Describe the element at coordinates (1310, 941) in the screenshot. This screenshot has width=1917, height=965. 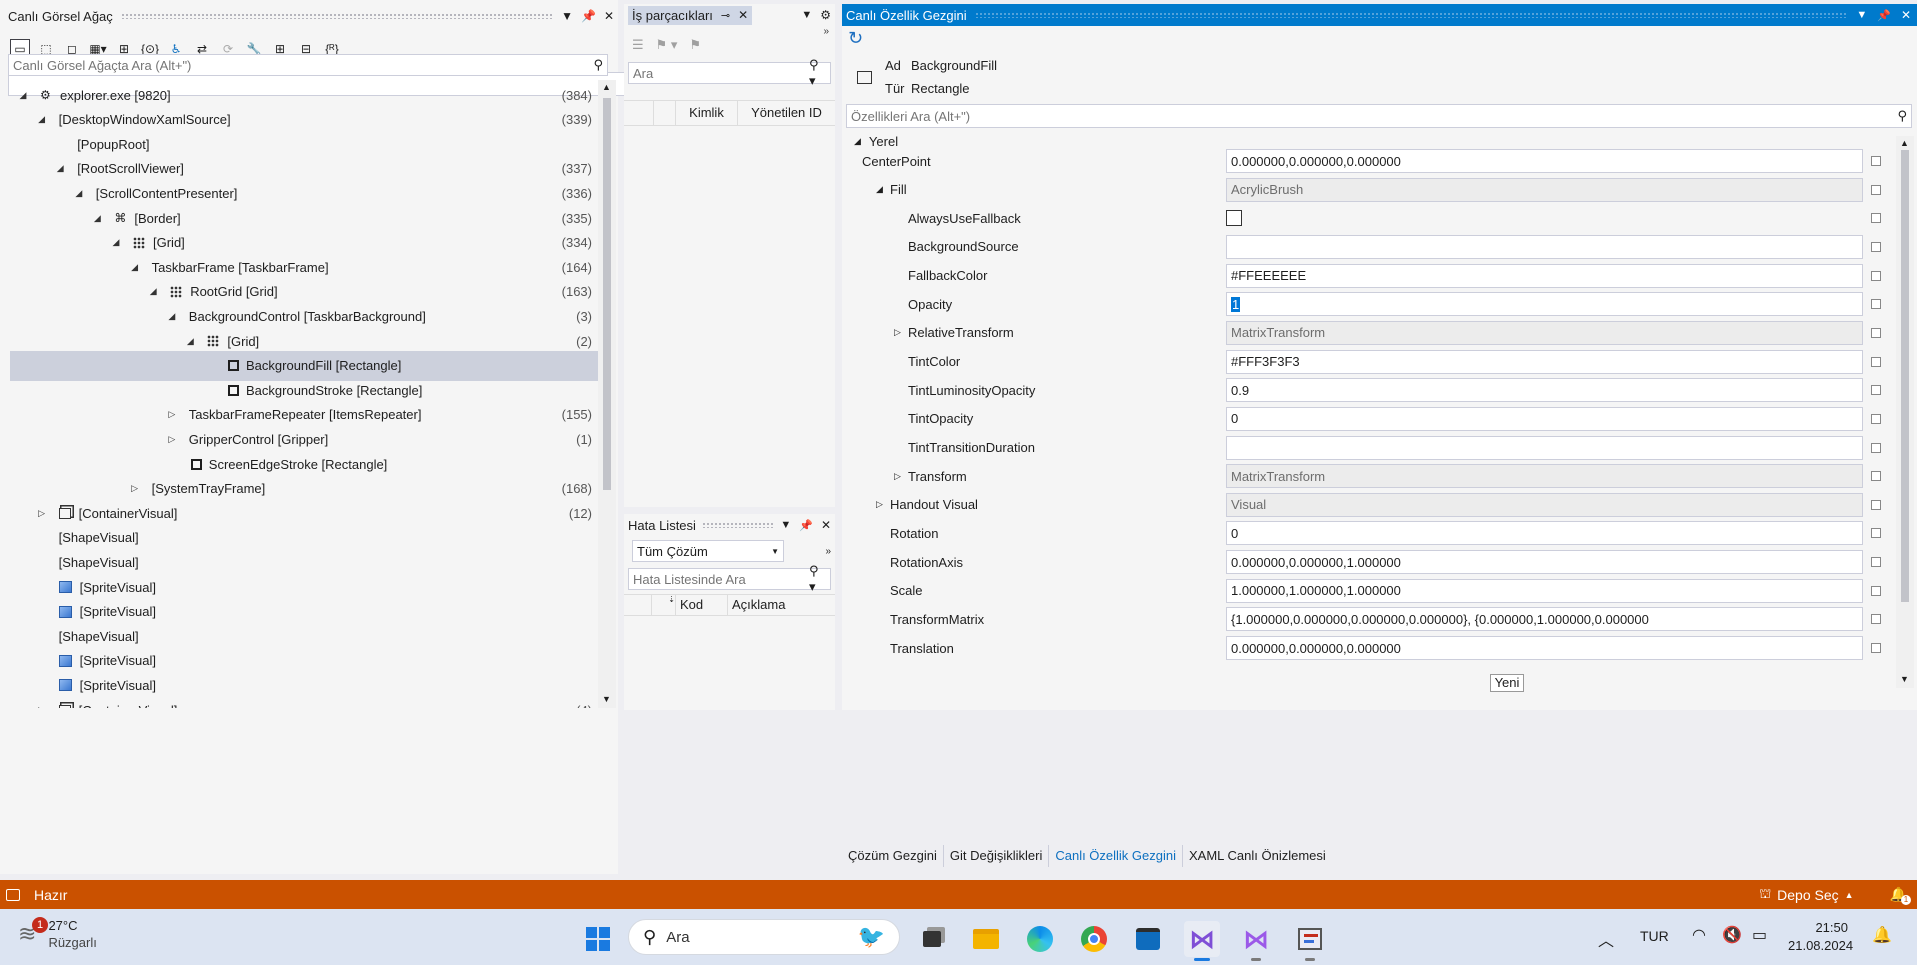
I see `designer-app-icon` at that location.